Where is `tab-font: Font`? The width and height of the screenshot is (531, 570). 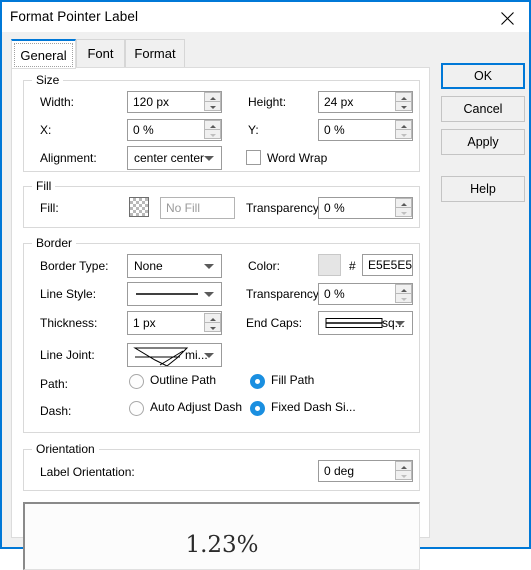
tab-font: Font is located at coordinates (100, 53).